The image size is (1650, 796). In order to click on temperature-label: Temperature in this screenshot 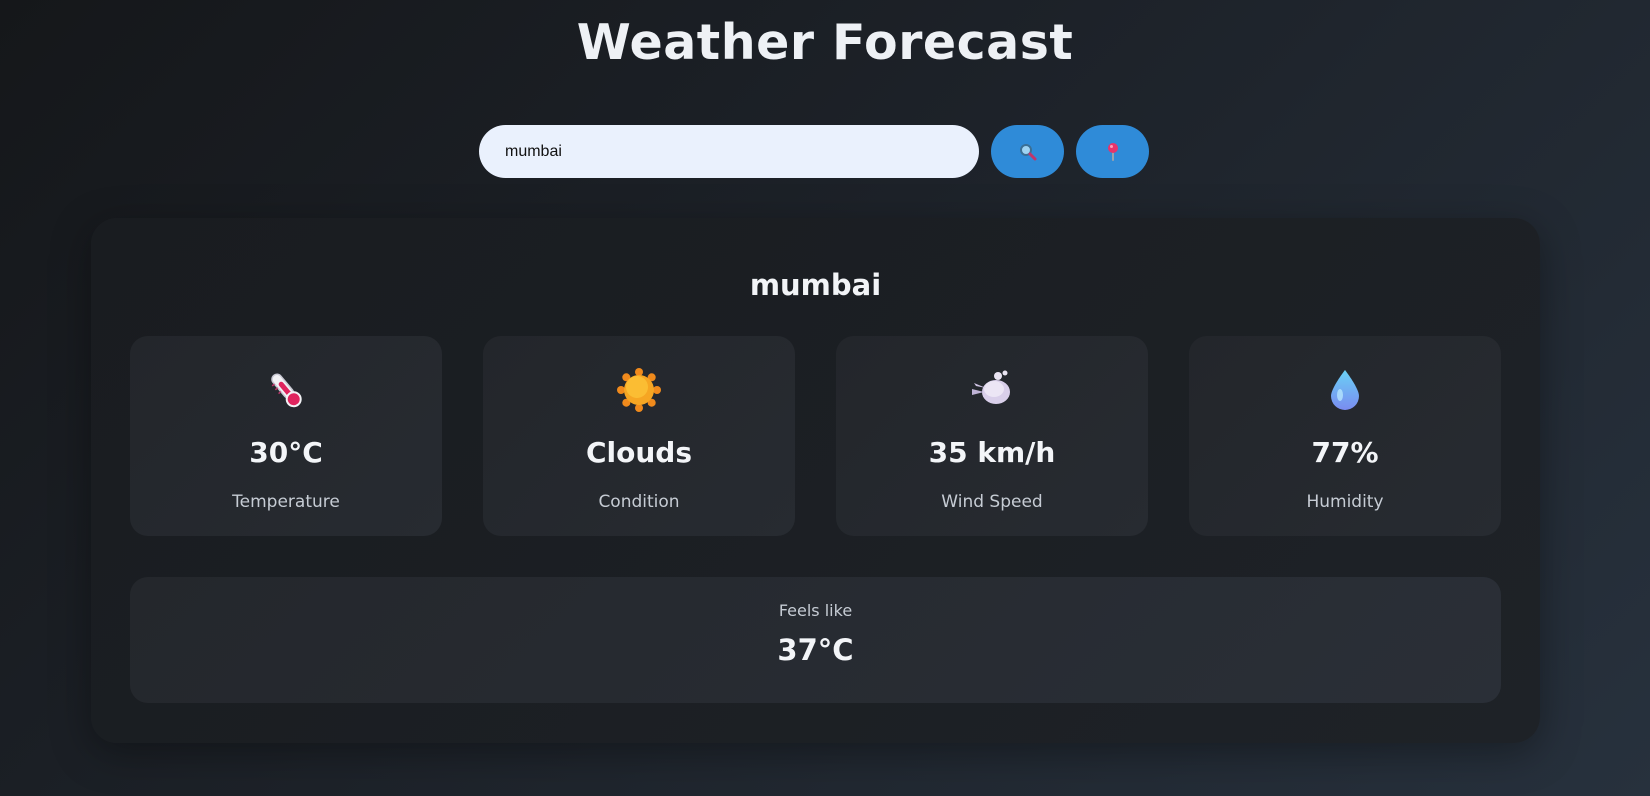, I will do `click(286, 502)`.